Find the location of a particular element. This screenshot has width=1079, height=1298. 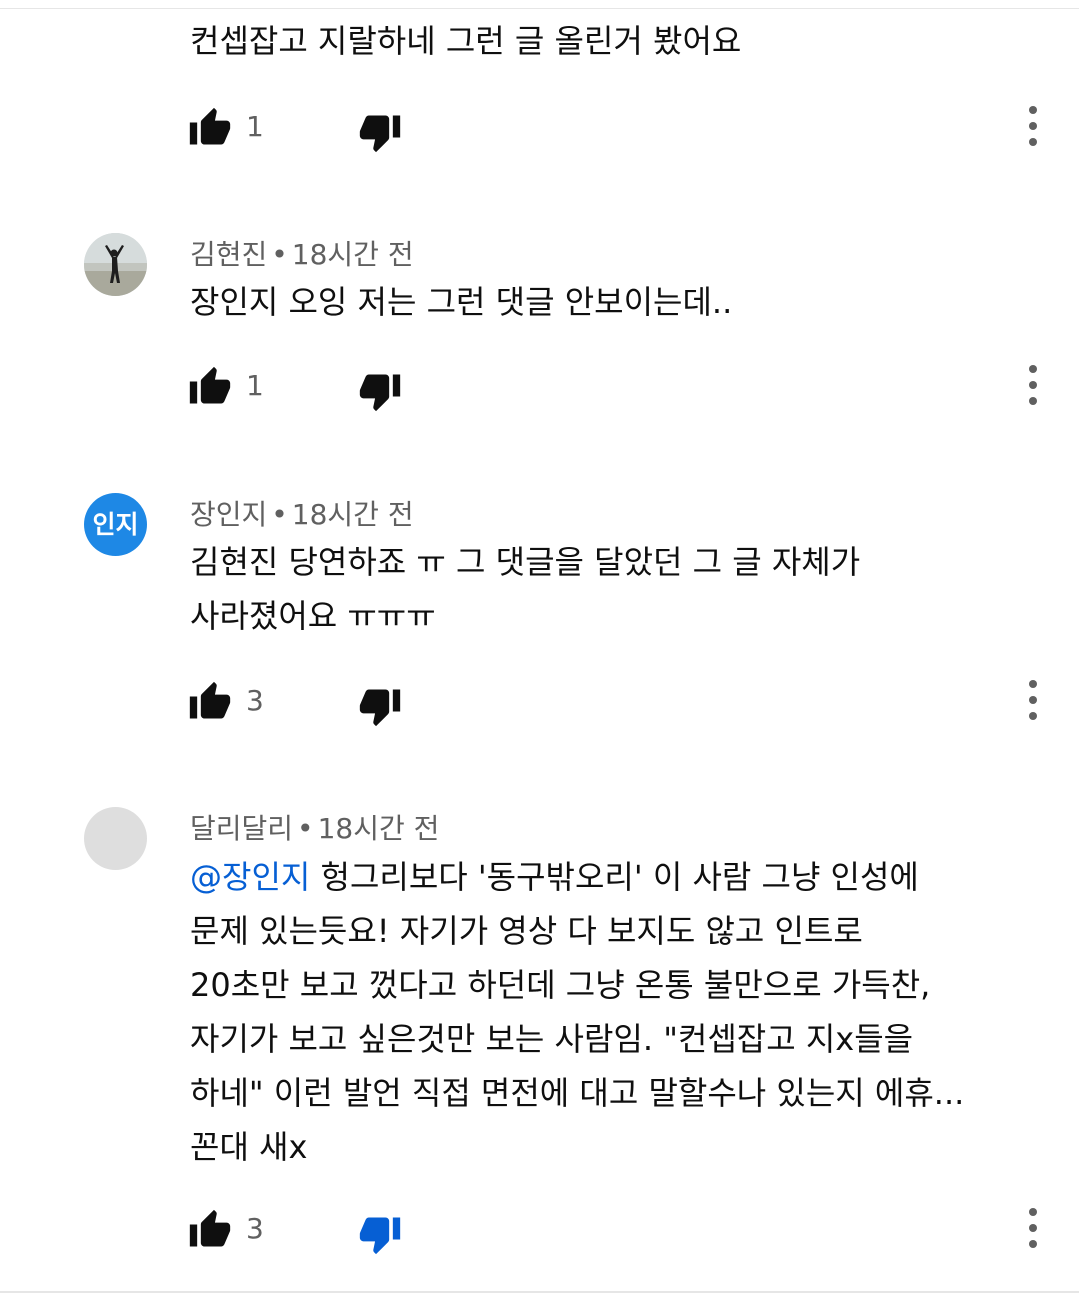

avatar-initials: 인지 is located at coordinates (115, 524).